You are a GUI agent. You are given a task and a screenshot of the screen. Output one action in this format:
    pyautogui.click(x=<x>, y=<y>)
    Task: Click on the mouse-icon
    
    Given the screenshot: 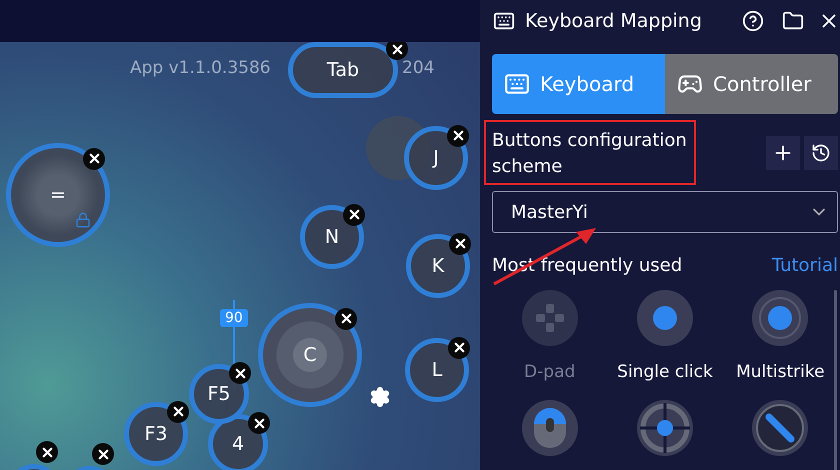 What is the action you would take?
    pyautogui.click(x=550, y=428)
    